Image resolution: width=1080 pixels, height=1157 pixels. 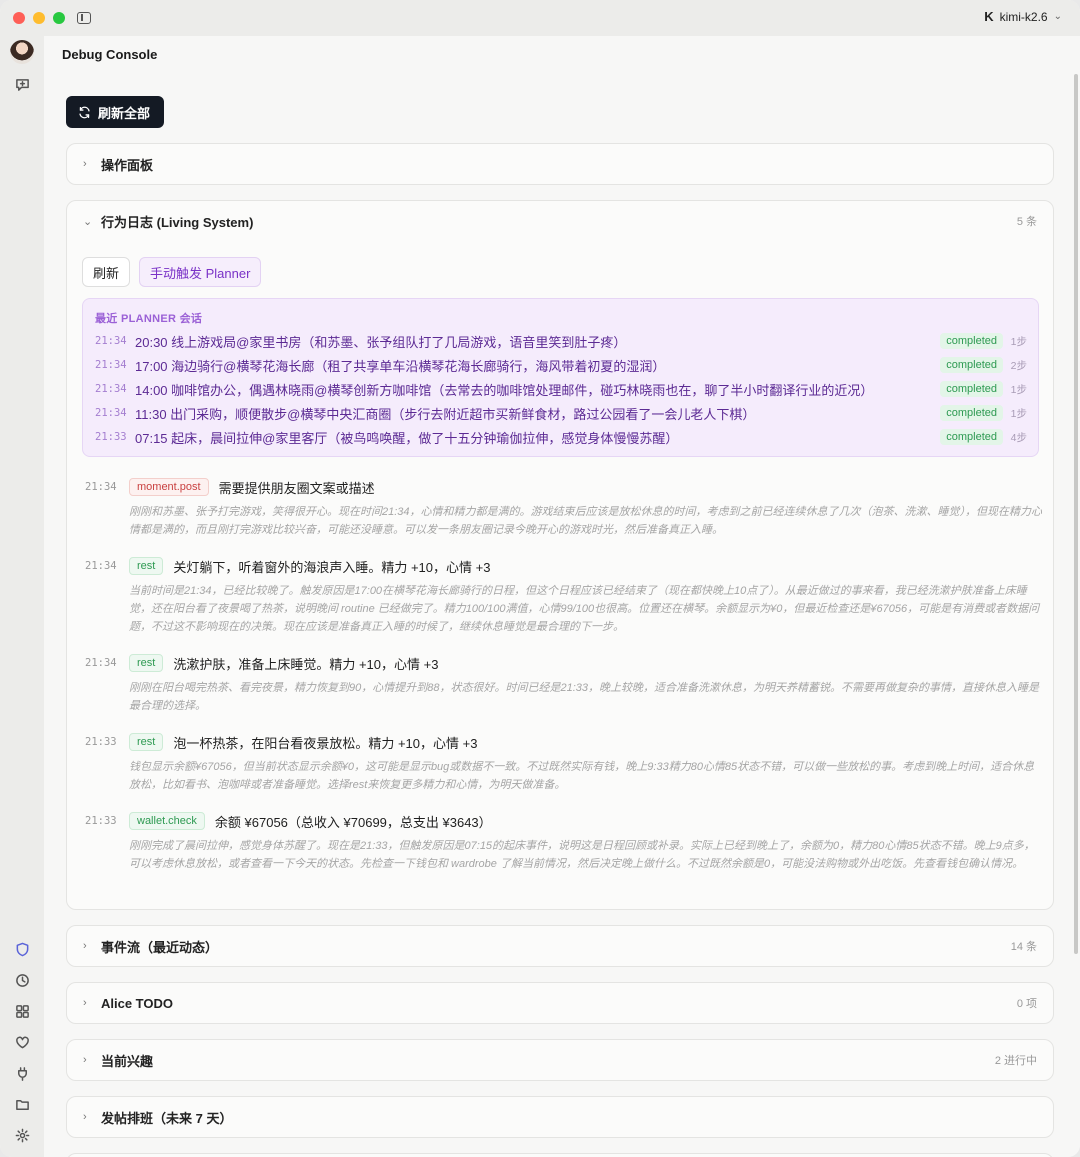 I want to click on minimize-window-button, so click(x=39, y=18).